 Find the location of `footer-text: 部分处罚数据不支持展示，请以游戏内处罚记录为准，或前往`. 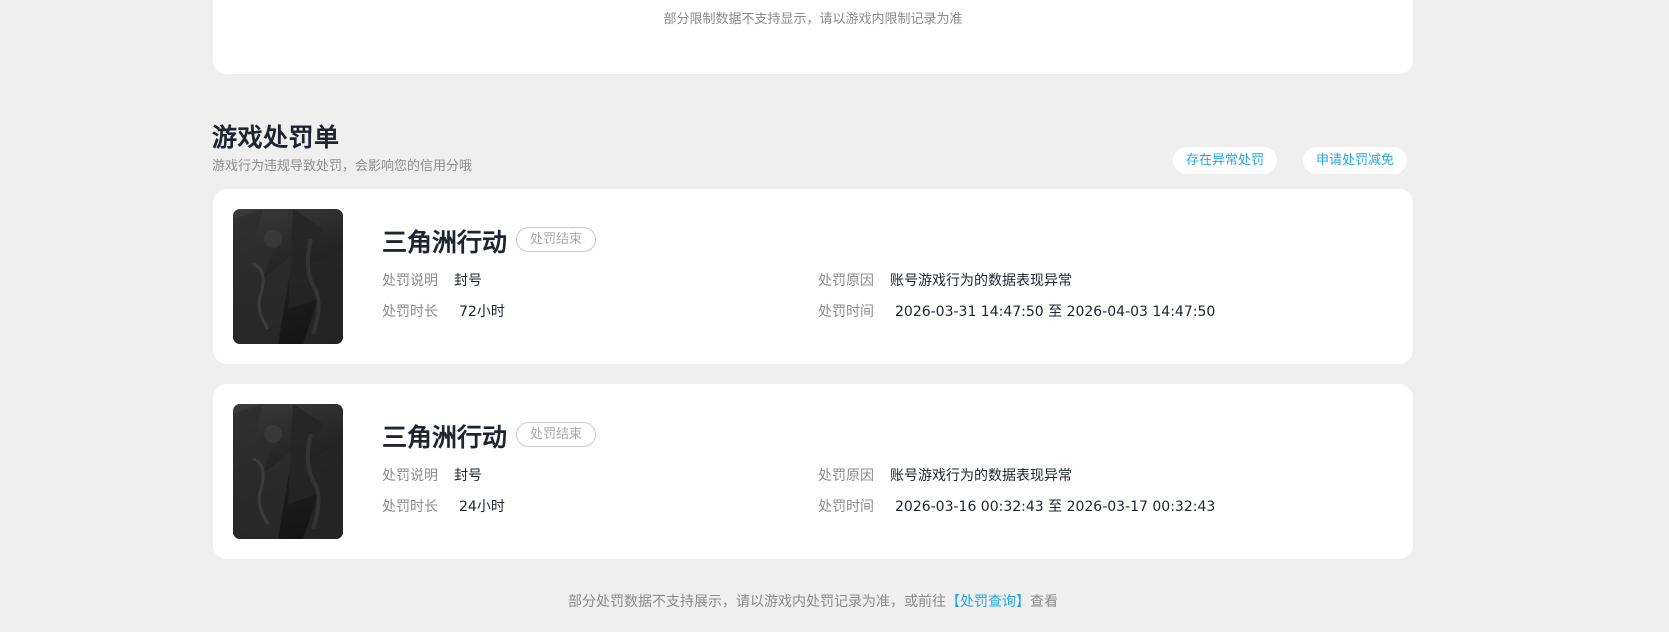

footer-text: 部分处罚数据不支持展示，请以游戏内处罚记录为准，或前往 is located at coordinates (757, 602).